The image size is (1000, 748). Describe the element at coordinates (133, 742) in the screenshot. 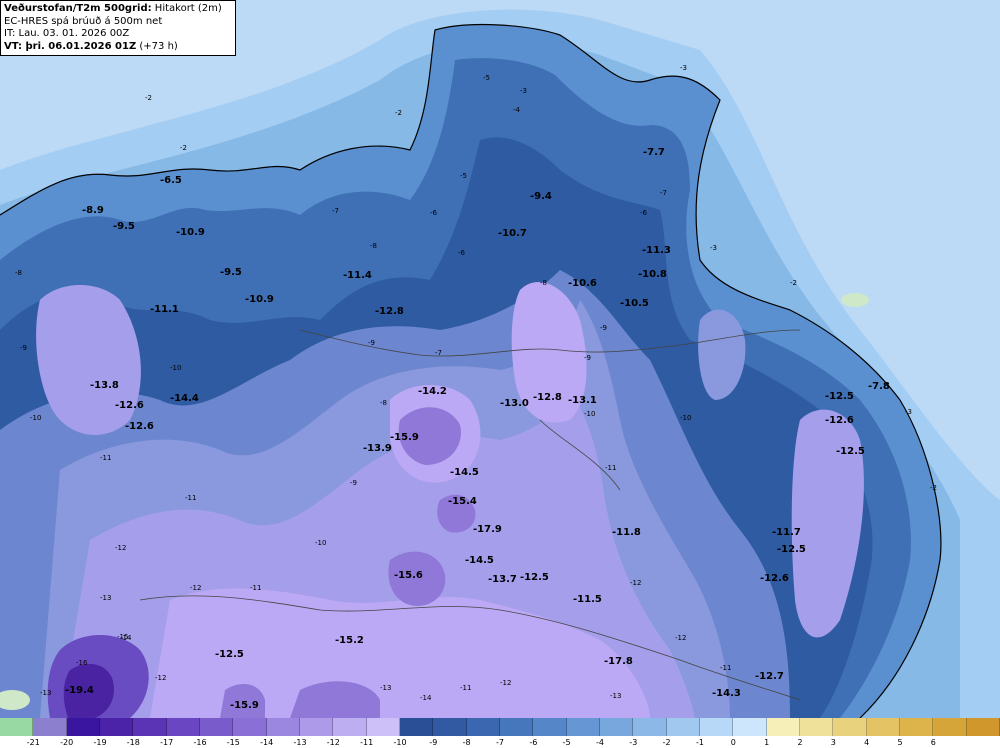

I see `colorbar-label: -18` at that location.